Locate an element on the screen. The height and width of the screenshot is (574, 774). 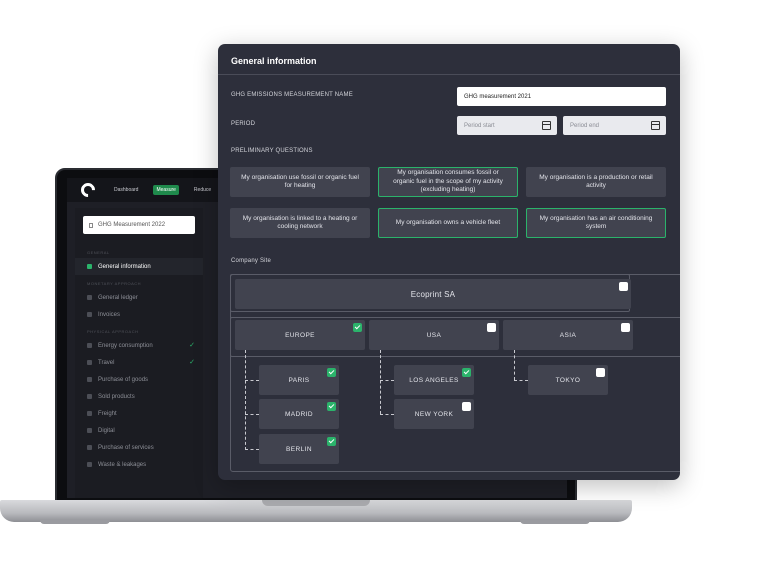
region-europe: EUROPE is located at coordinates (300, 335).